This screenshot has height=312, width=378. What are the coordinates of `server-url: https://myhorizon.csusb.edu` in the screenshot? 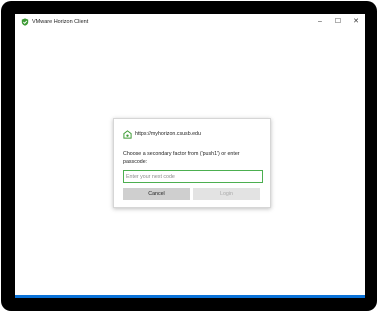 It's located at (168, 134).